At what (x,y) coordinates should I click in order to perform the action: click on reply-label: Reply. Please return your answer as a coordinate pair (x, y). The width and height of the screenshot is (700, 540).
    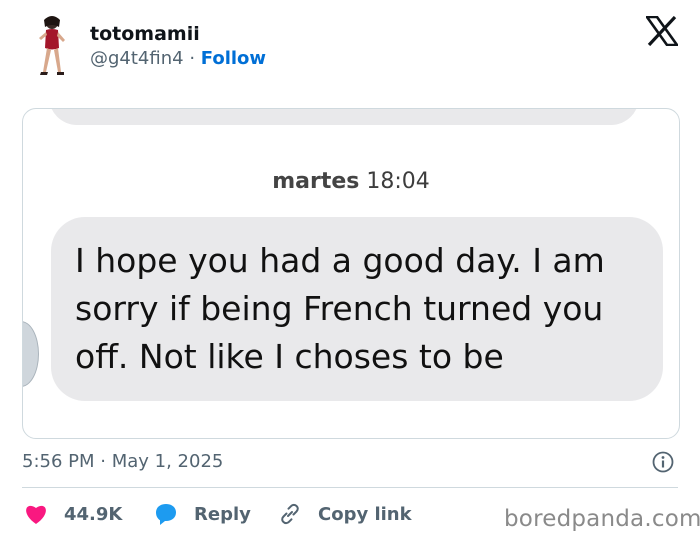
    Looking at the image, I should click on (222, 514).